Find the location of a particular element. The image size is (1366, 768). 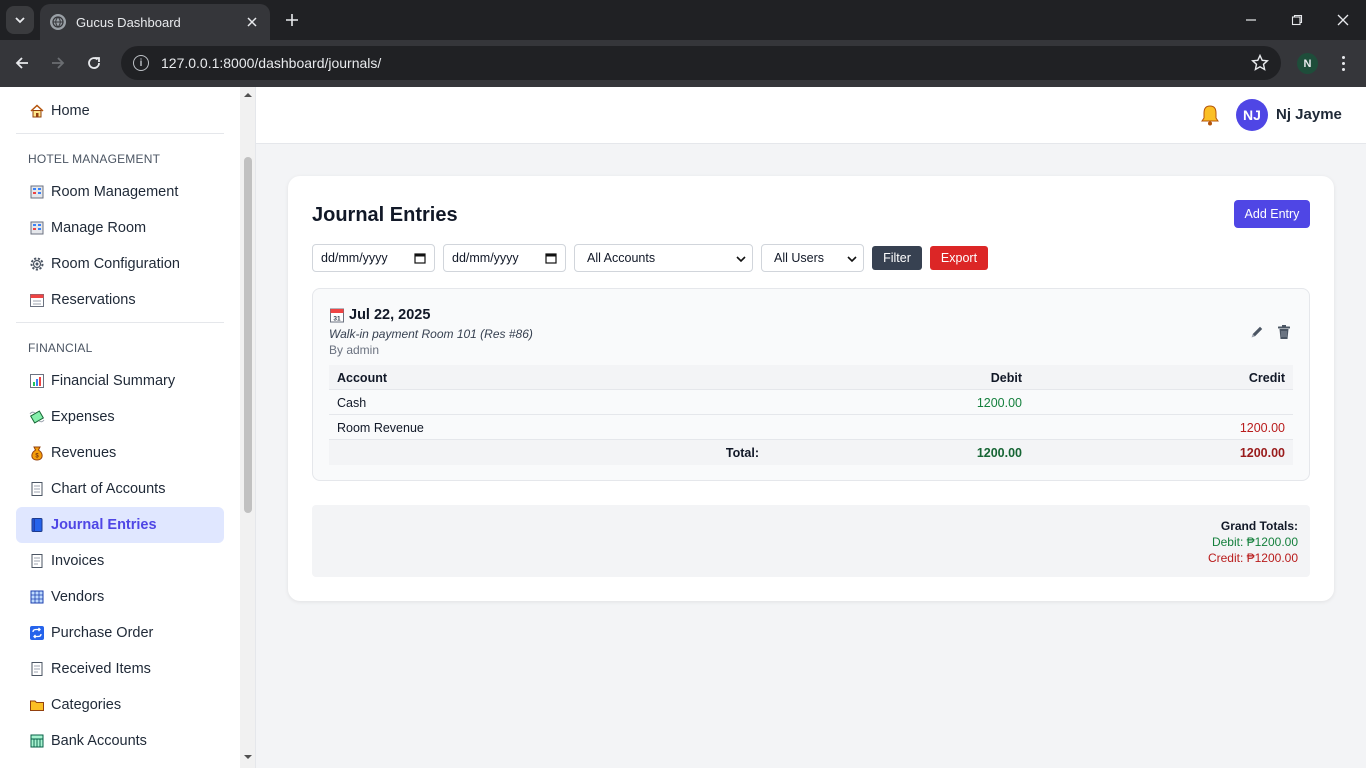

sidebar-section-title: FINANCIAL is located at coordinates (60, 348).